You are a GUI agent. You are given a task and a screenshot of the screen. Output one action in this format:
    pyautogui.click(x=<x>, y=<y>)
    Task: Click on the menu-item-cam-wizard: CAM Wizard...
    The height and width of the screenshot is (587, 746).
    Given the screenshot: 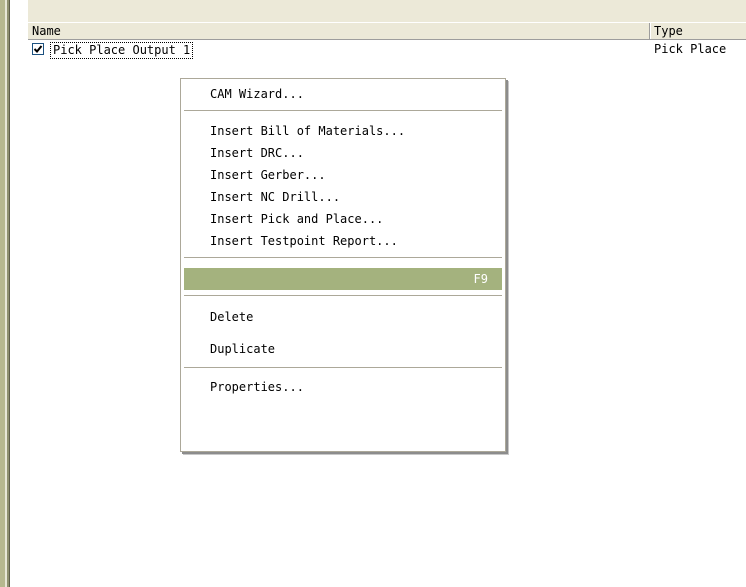 What is the action you would take?
    pyautogui.click(x=343, y=94)
    